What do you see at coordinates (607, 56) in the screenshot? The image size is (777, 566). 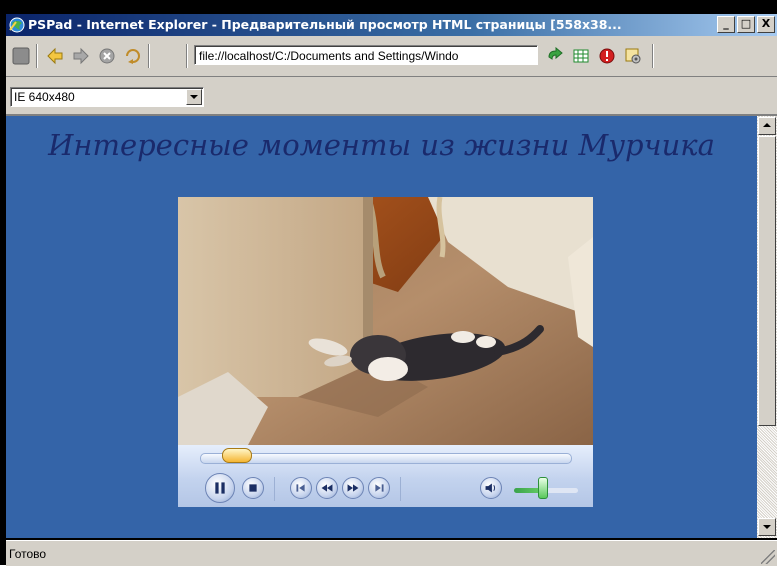 I see `alert-icon` at bounding box center [607, 56].